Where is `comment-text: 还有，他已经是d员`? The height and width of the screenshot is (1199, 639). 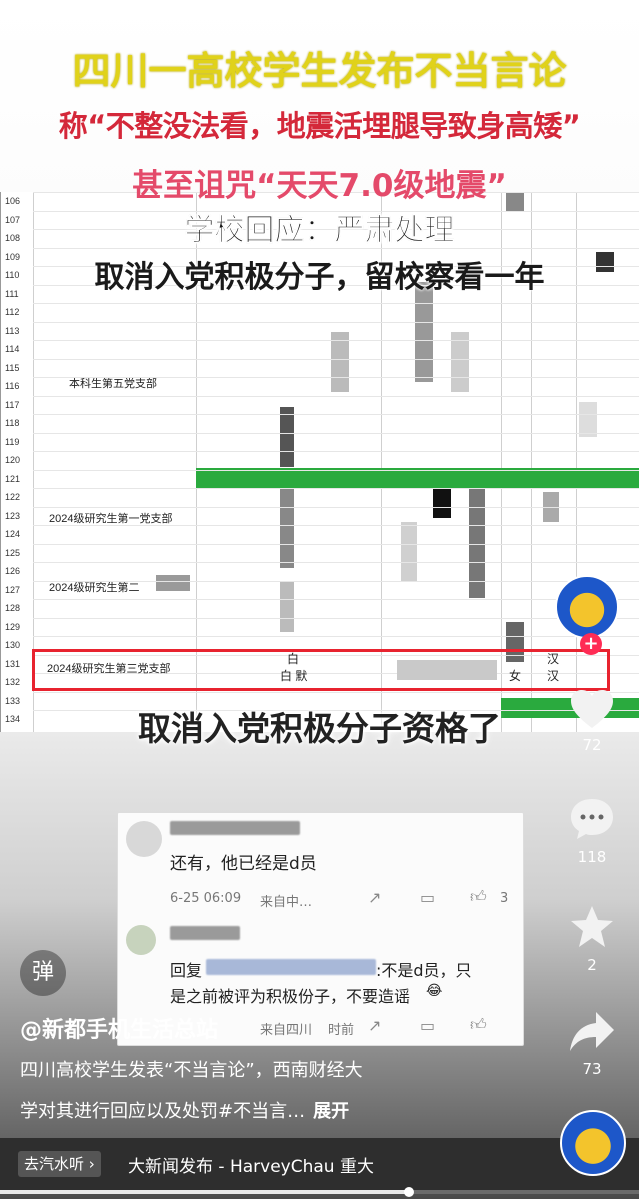
comment-text: 还有，他已经是d员 is located at coordinates (243, 864).